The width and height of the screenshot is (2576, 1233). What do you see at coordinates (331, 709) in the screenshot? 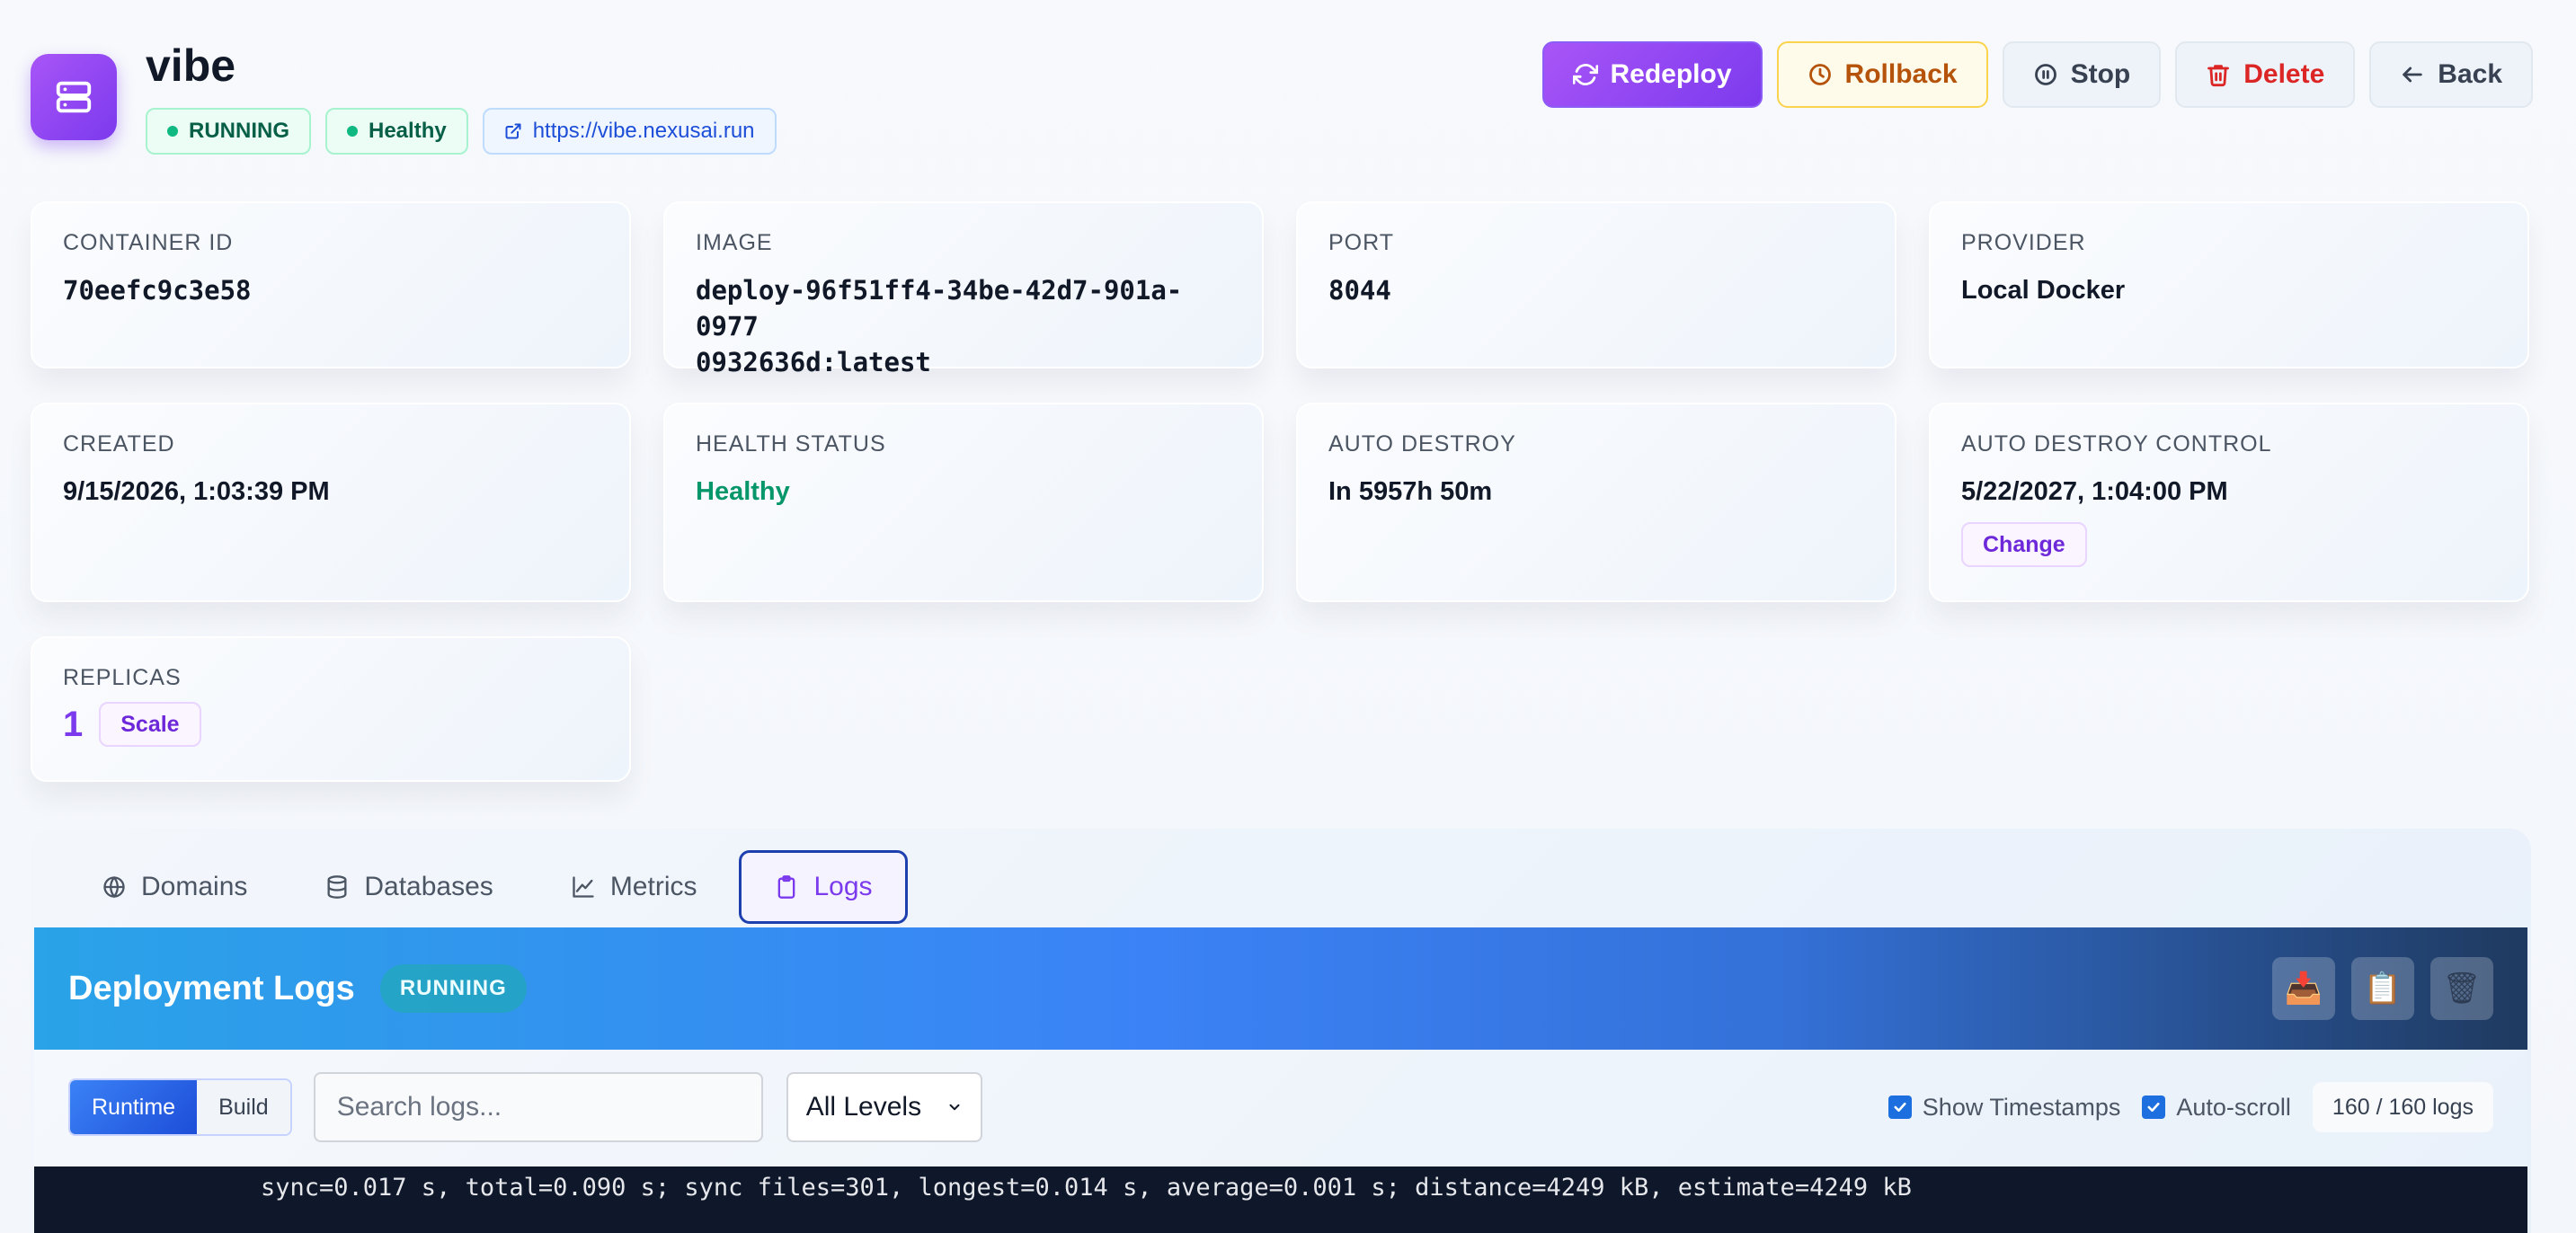
I see `replicas-card: REPLICAS 1 Scale` at bounding box center [331, 709].